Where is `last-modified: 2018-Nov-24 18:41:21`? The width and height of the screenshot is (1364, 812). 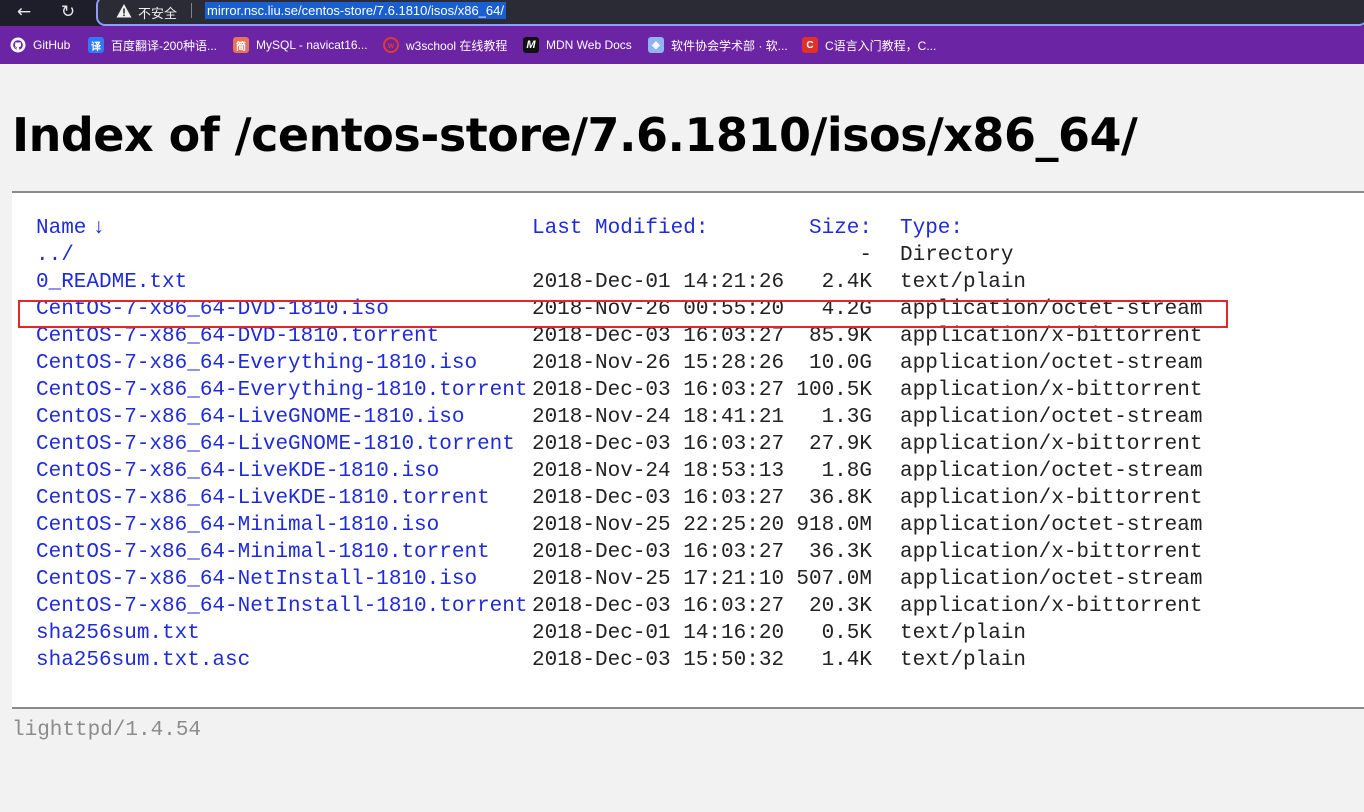 last-modified: 2018-Nov-24 18:41:21 is located at coordinates (658, 417).